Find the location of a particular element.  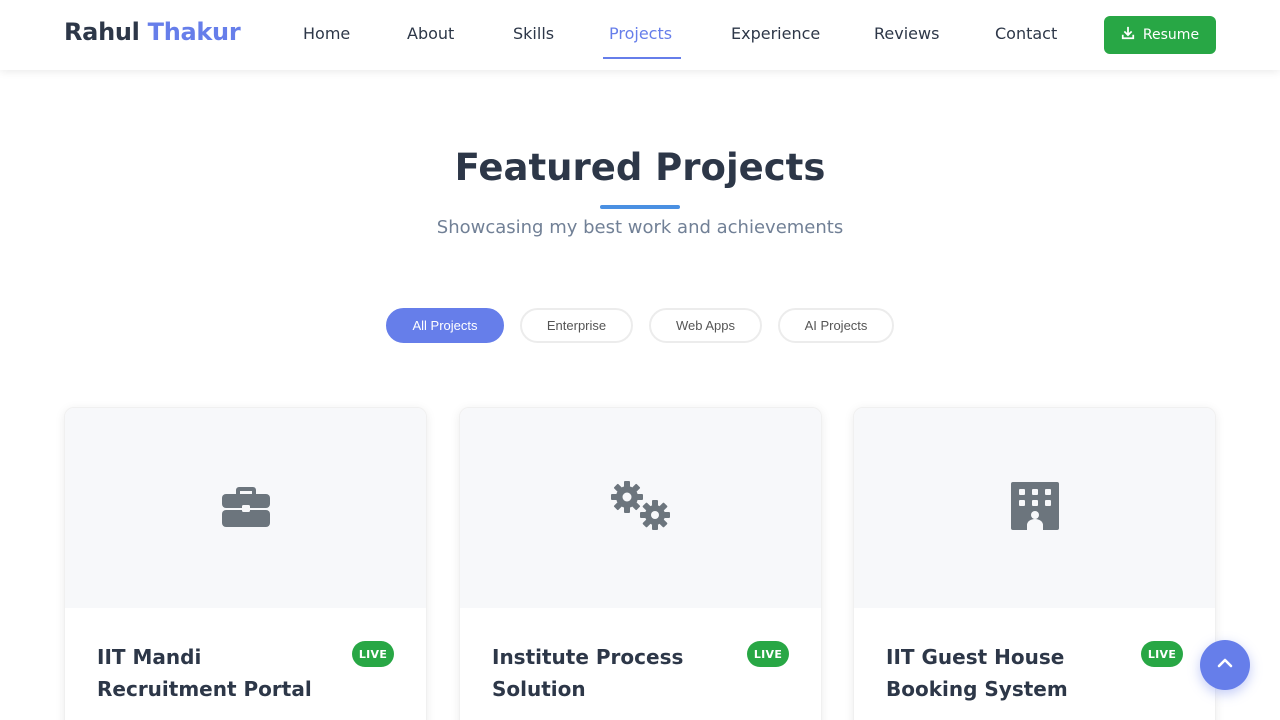

filter-all-projects: All Projects is located at coordinates (445, 325).